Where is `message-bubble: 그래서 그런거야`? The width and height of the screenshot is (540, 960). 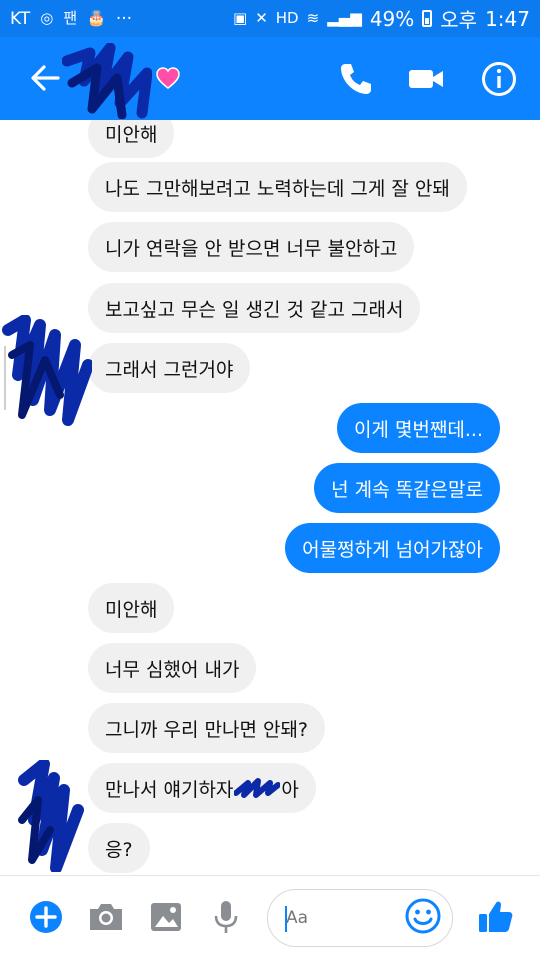 message-bubble: 그래서 그런거야 is located at coordinates (169, 368).